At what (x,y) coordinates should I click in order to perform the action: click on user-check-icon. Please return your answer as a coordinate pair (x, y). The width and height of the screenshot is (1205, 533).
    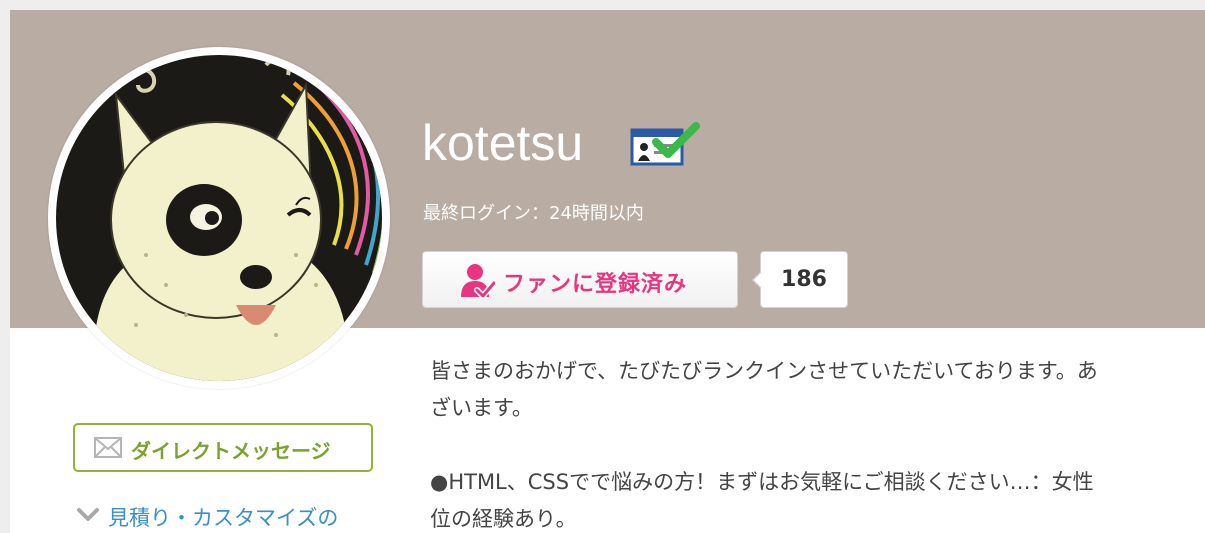
    Looking at the image, I should click on (479, 281).